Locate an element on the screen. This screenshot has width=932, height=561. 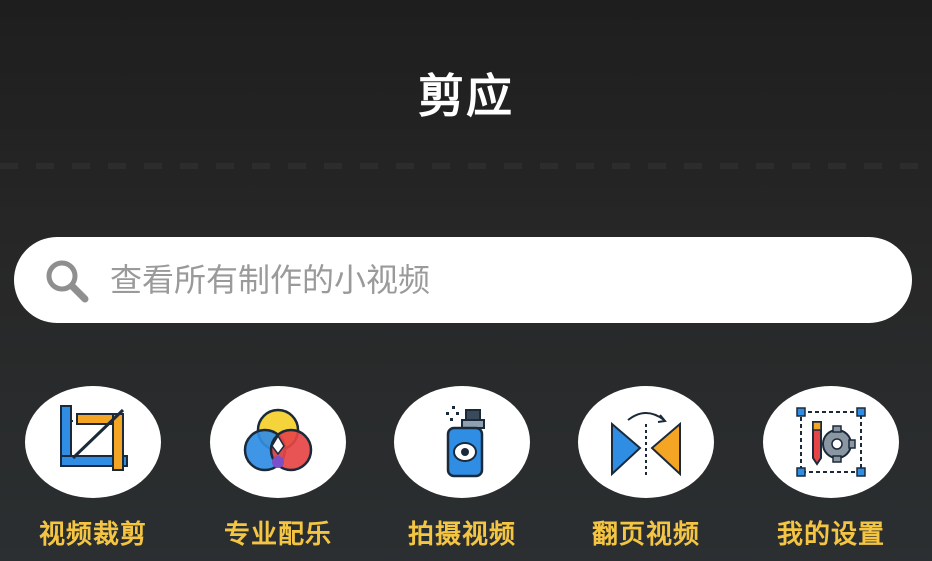
settings-gear-icon is located at coordinates (831, 442).